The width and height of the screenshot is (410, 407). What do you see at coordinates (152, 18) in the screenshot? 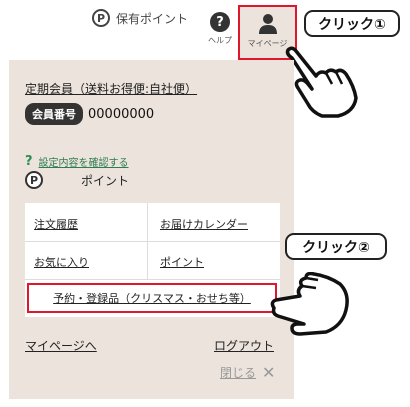
I see `header-points-label: 保有ポイント` at bounding box center [152, 18].